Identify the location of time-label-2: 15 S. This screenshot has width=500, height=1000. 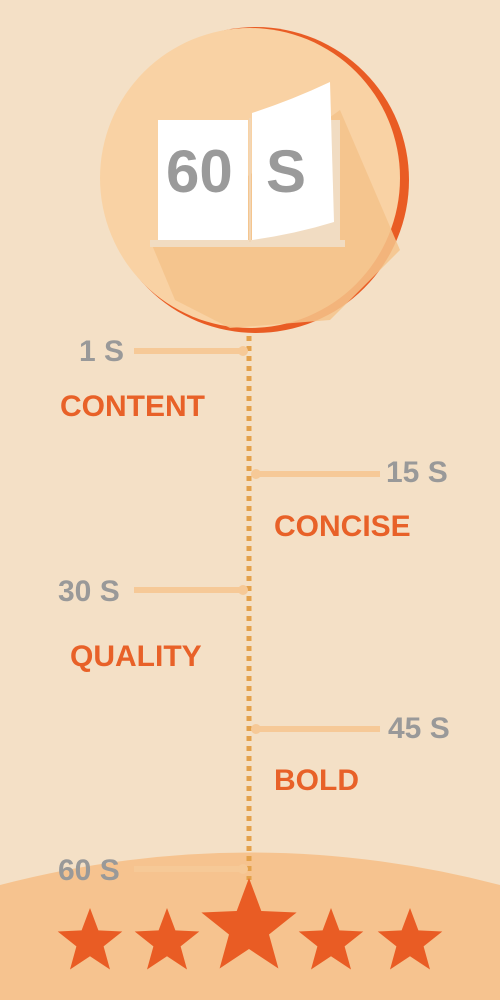
(417, 472).